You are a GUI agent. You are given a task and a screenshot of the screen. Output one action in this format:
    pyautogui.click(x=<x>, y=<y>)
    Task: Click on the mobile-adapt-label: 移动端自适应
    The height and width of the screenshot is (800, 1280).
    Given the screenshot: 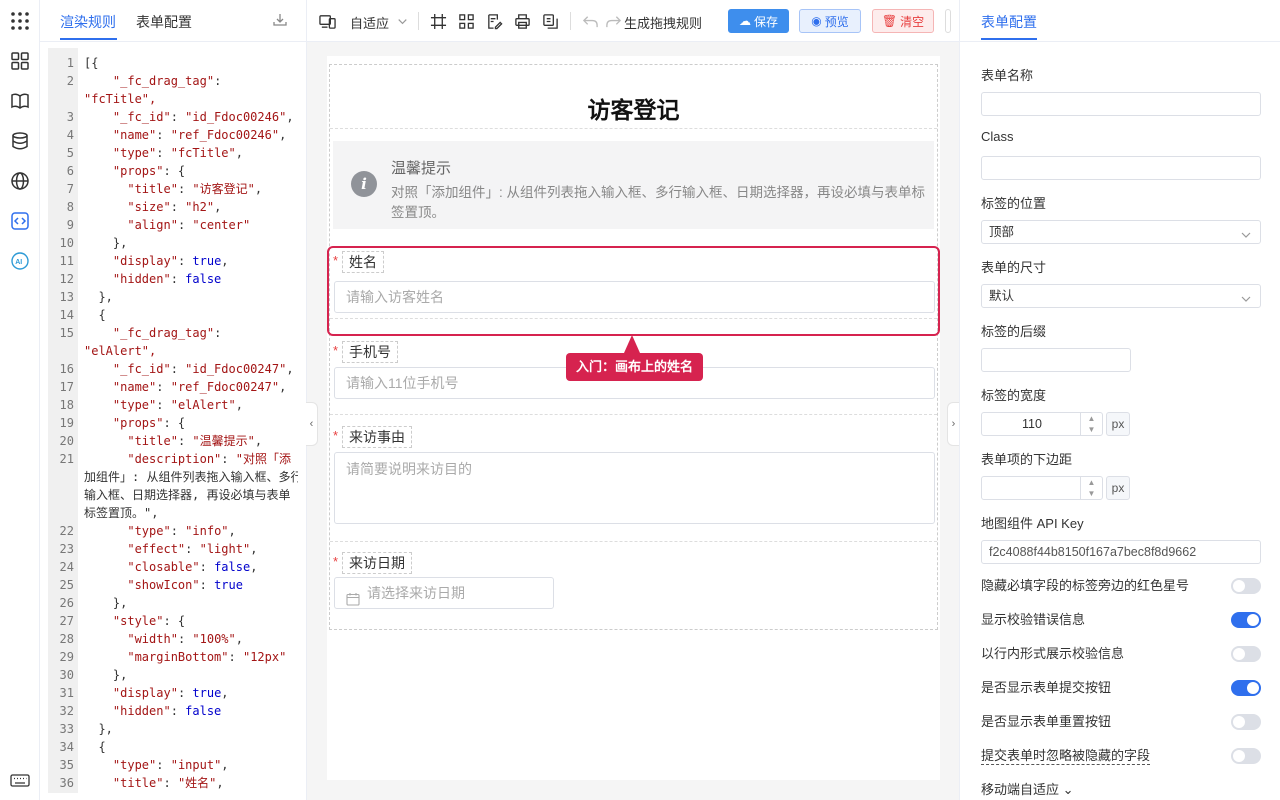 What is the action you would take?
    pyautogui.click(x=1020, y=789)
    